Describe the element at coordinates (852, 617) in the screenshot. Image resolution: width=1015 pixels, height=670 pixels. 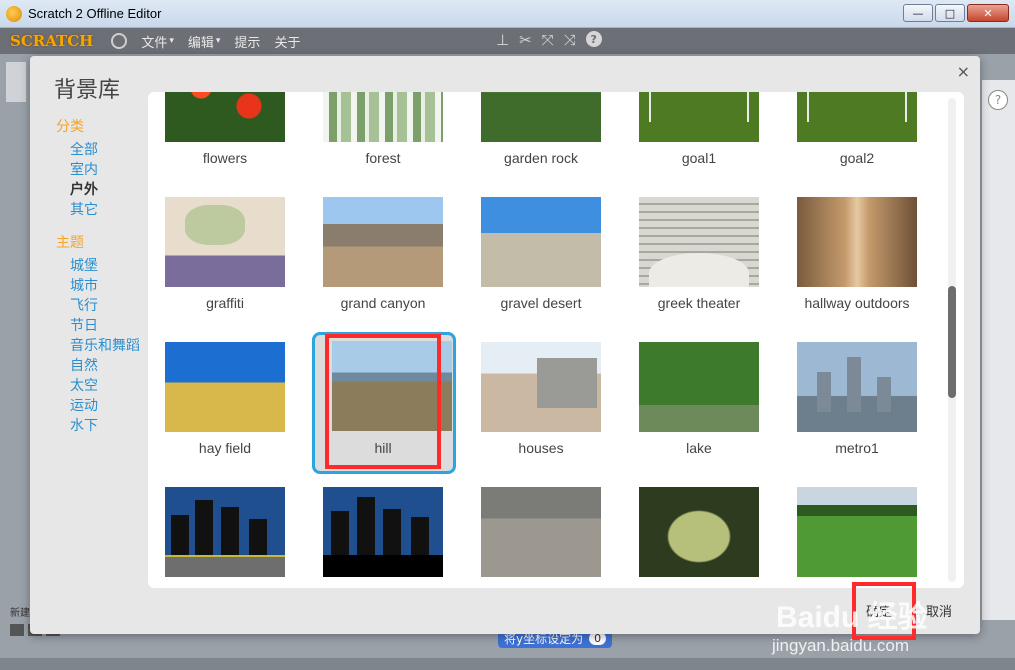
I see `watermark-logo: Baidu 经验` at that location.